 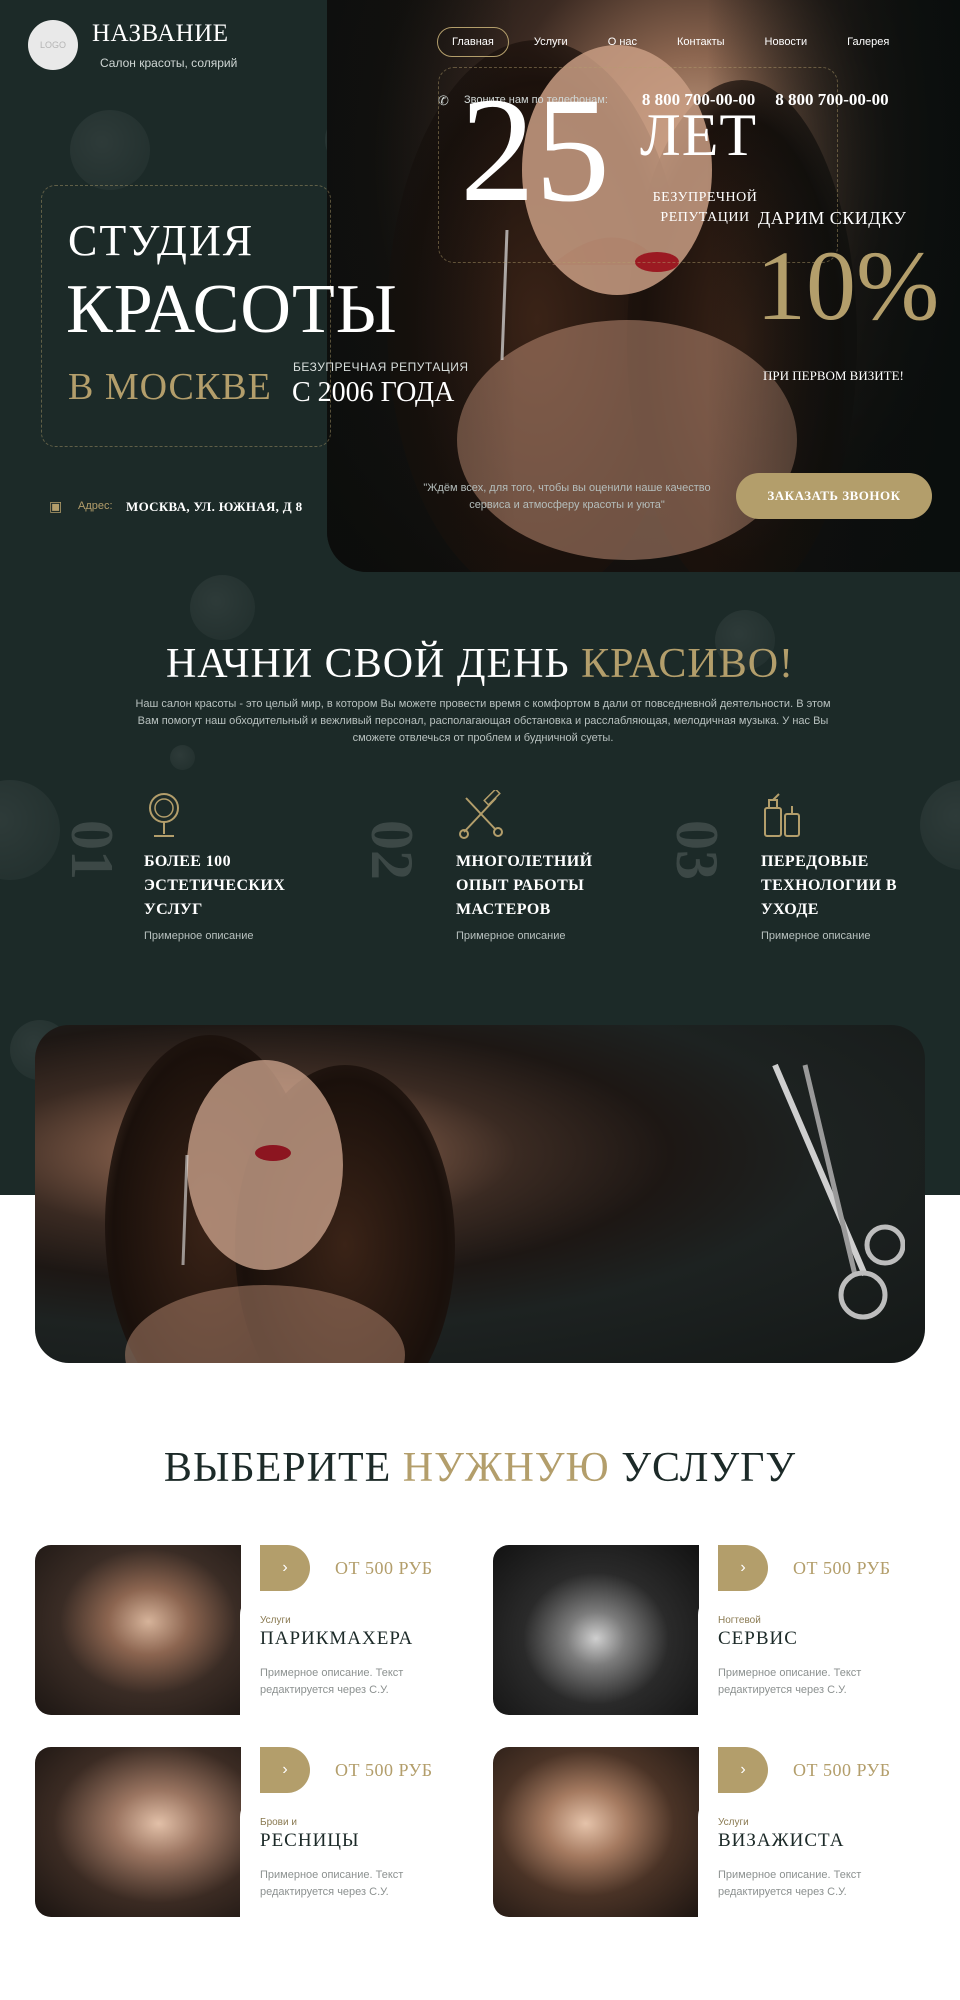 I want to click on years-label: ЛЕТ, so click(x=698, y=135).